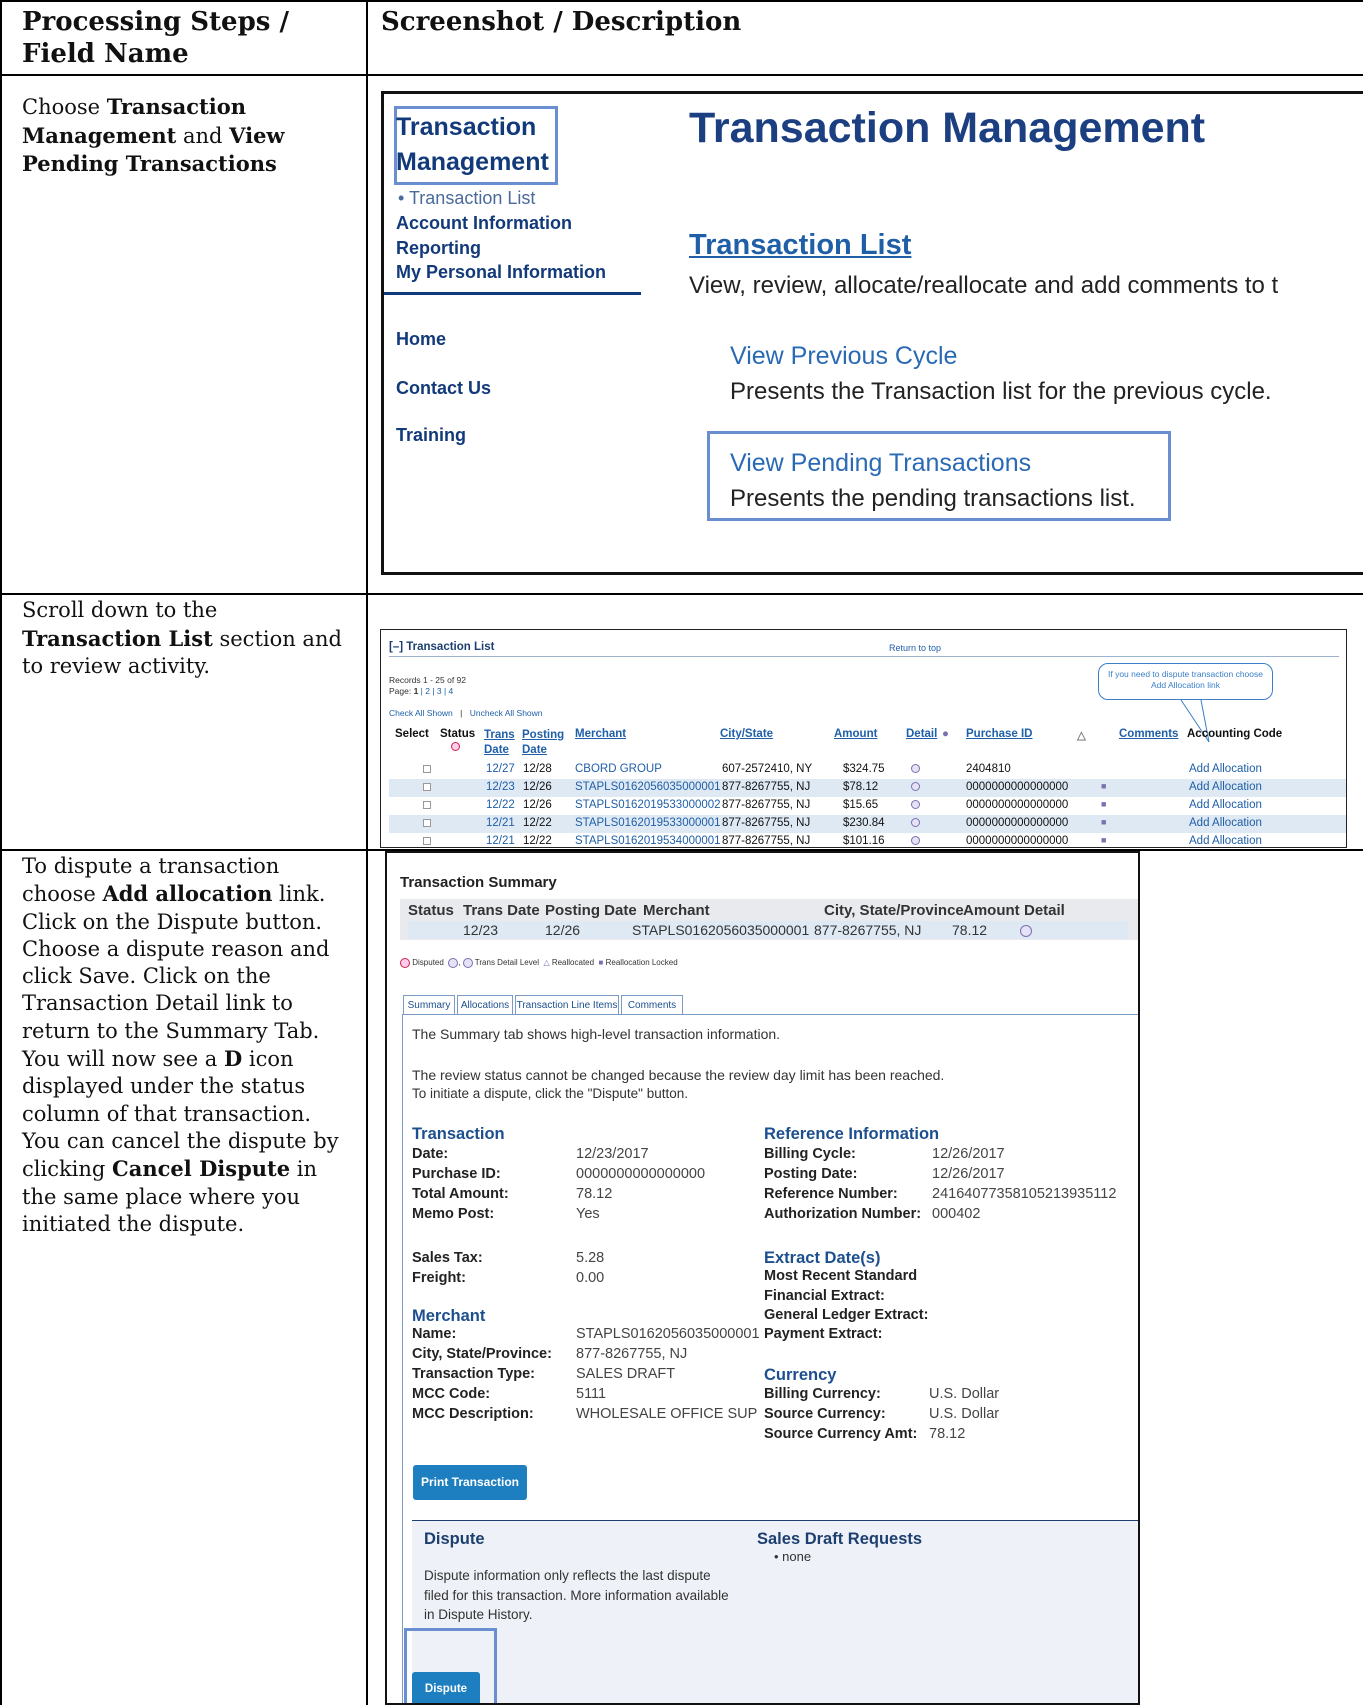  Describe the element at coordinates (439, 1278) in the screenshot. I see `freight-label: Freight:` at that location.